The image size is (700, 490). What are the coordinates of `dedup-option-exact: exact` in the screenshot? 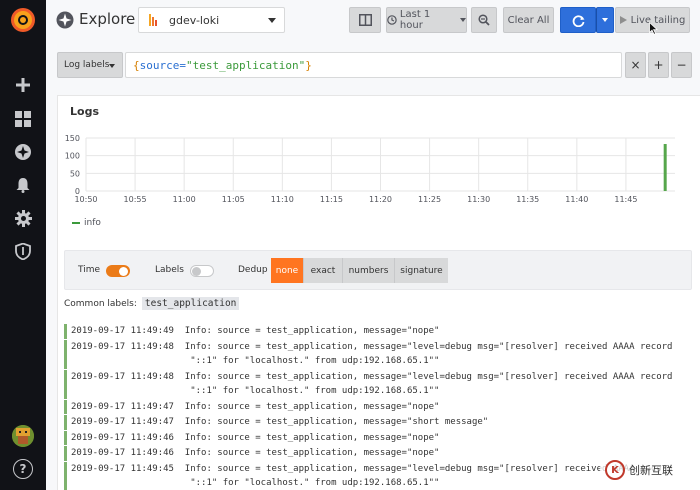 It's located at (323, 270).